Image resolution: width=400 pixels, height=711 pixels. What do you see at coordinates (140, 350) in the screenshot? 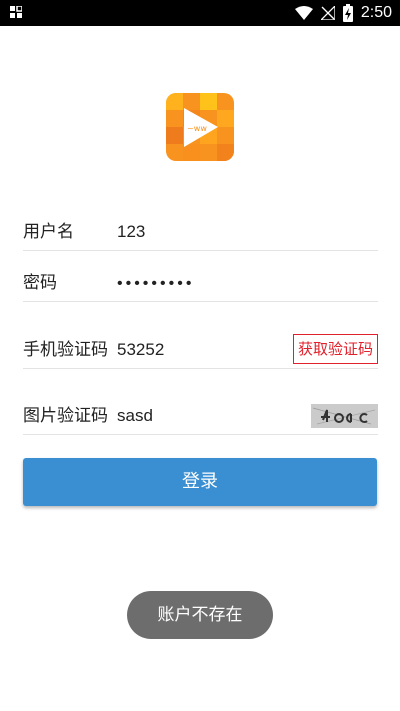
I see `sms-code-field: 53252` at bounding box center [140, 350].